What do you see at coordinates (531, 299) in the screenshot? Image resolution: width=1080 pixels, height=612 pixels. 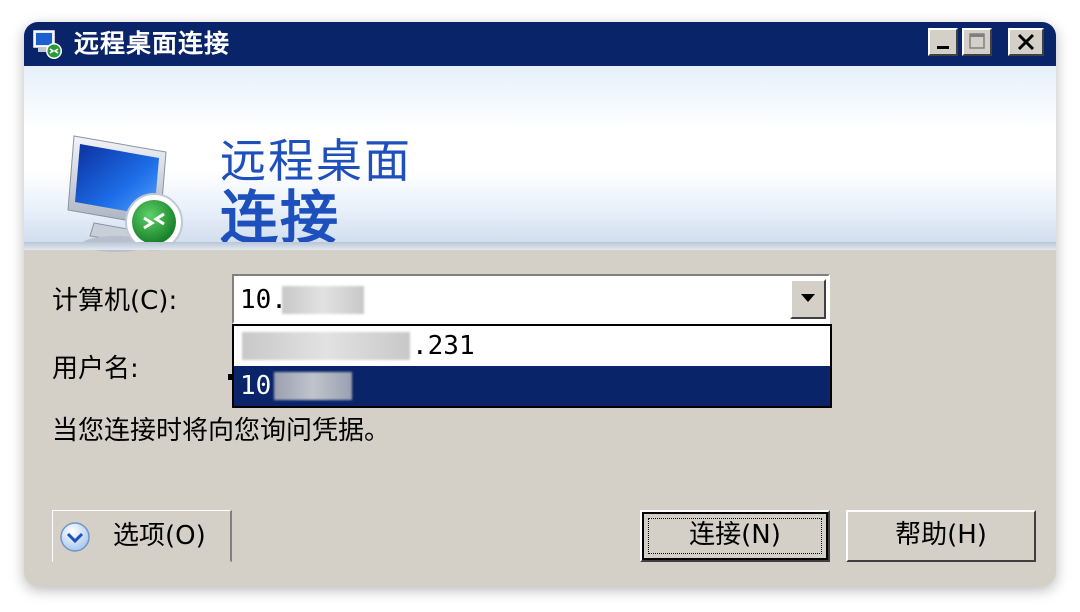 I see `computer-combobox: 10. .4` at bounding box center [531, 299].